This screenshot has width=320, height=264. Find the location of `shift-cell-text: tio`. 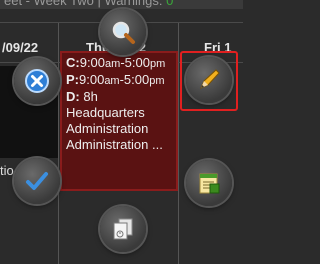

shift-cell-text: tio is located at coordinates (7, 170).